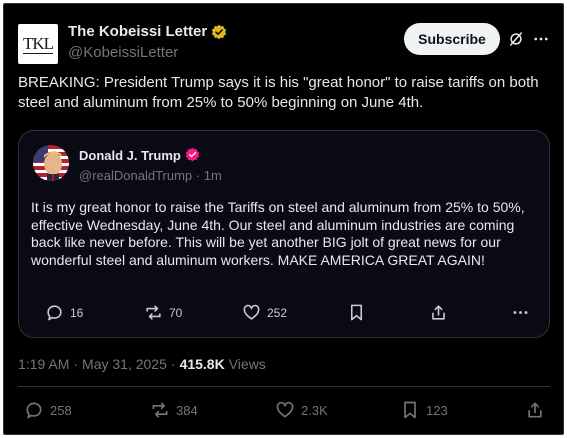 Image resolution: width=567 pixels, height=438 pixels. I want to click on verified-pink-badge-icon, so click(193, 155).